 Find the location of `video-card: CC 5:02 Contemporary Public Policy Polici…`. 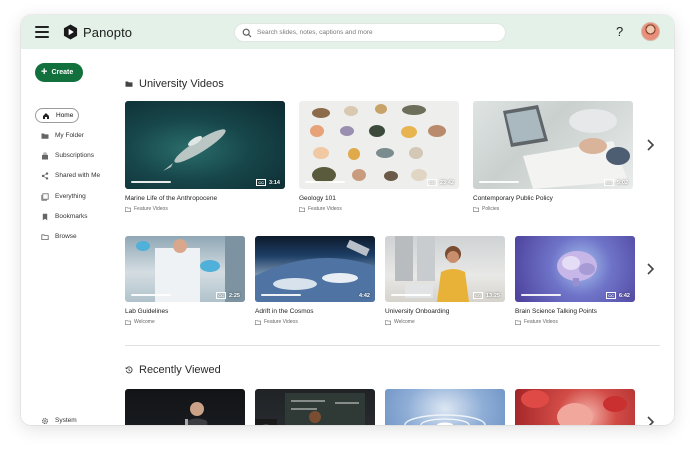

video-card: CC 5:02 Contemporary Public Policy Polici… is located at coordinates (553, 156).